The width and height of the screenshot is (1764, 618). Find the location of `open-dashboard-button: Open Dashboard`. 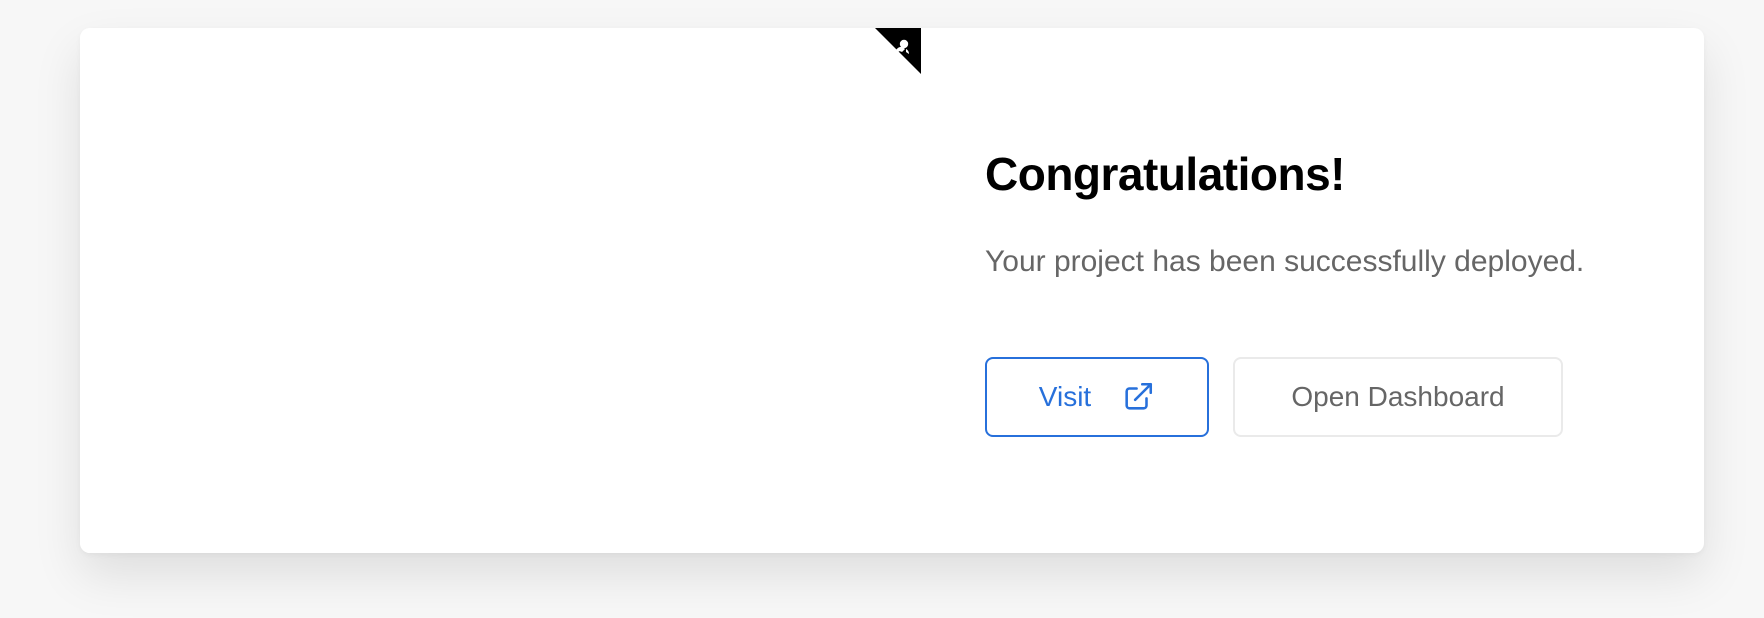

open-dashboard-button: Open Dashboard is located at coordinates (1398, 397).